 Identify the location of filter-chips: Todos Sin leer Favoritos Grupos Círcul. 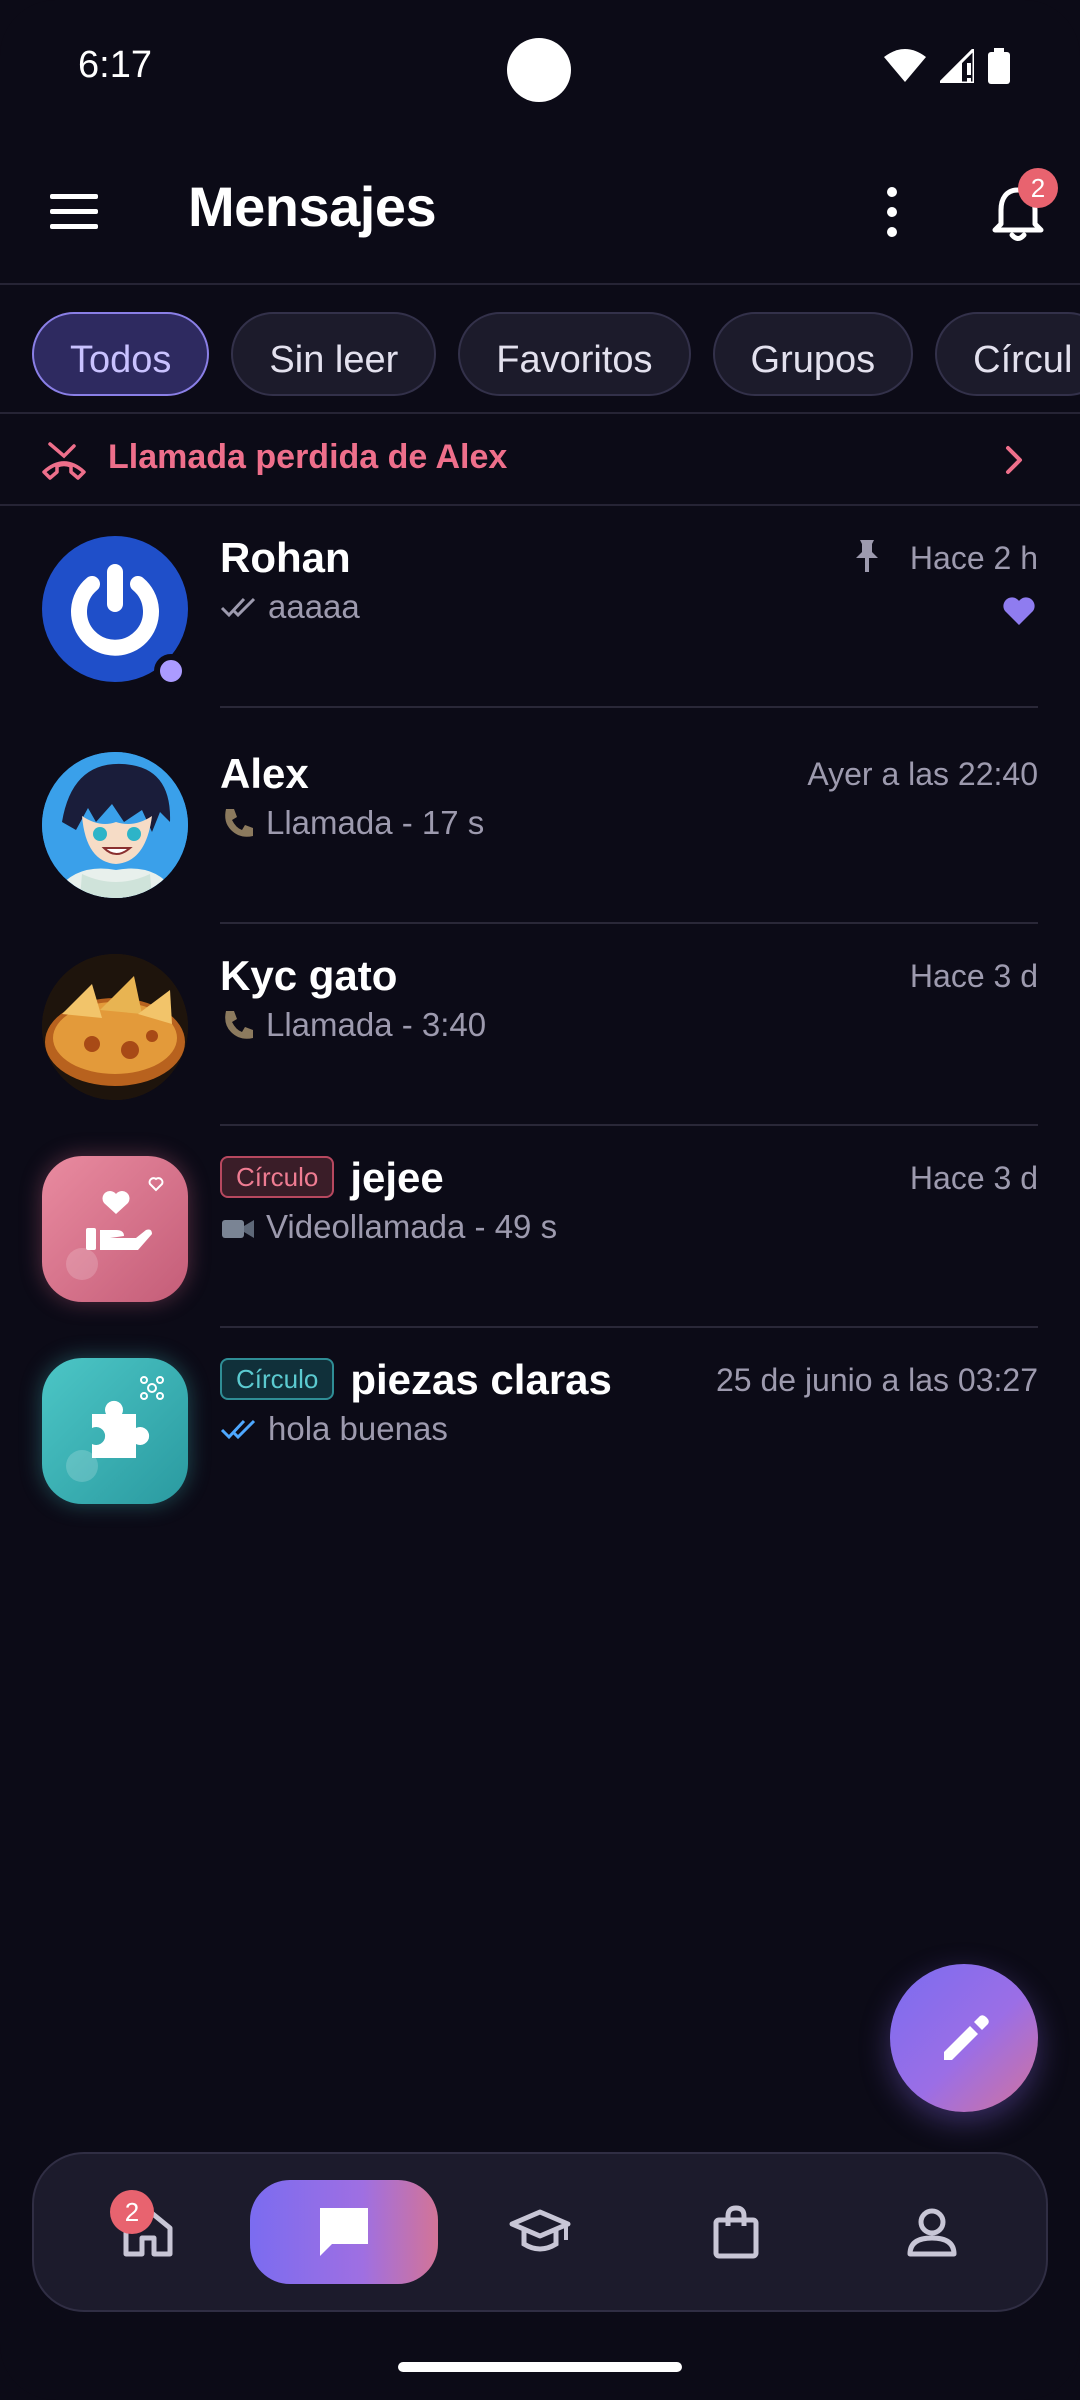
(556, 354).